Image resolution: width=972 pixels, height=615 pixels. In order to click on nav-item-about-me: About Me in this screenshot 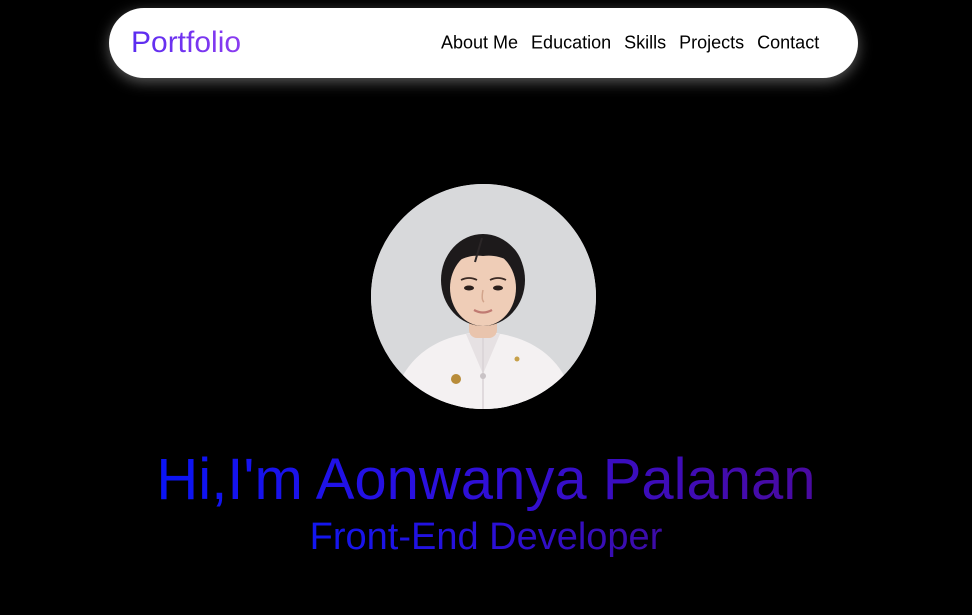, I will do `click(479, 43)`.